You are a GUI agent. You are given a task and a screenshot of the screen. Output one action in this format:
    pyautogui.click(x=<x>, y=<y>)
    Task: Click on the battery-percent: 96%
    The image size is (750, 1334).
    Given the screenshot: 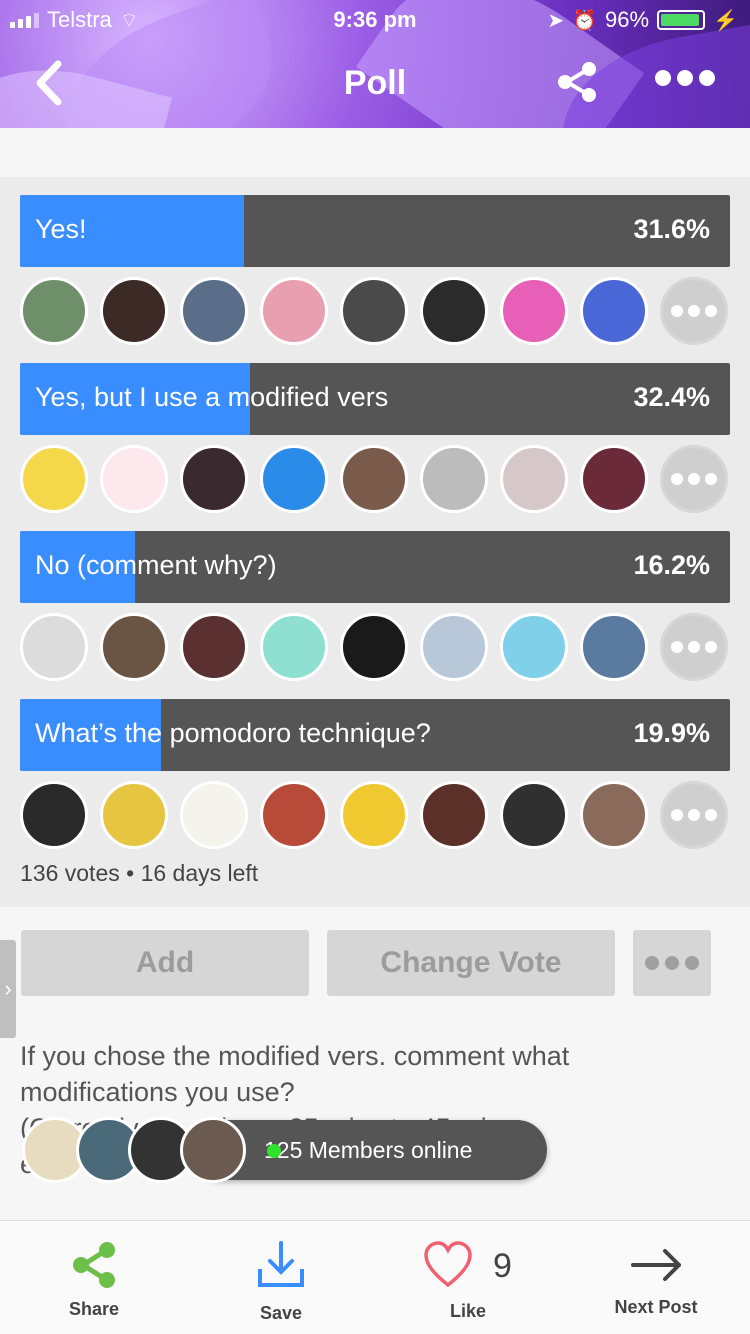 What is the action you would take?
    pyautogui.click(x=627, y=19)
    